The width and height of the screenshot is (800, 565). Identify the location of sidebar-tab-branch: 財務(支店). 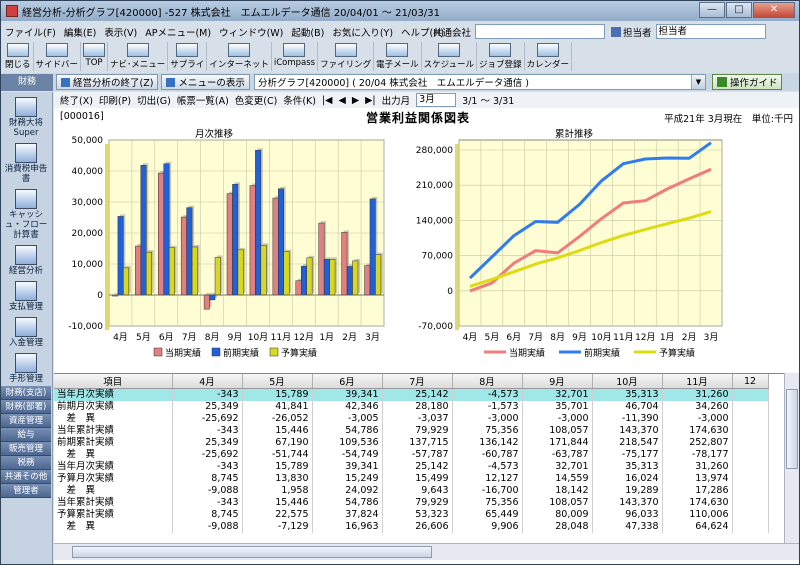
(26, 393).